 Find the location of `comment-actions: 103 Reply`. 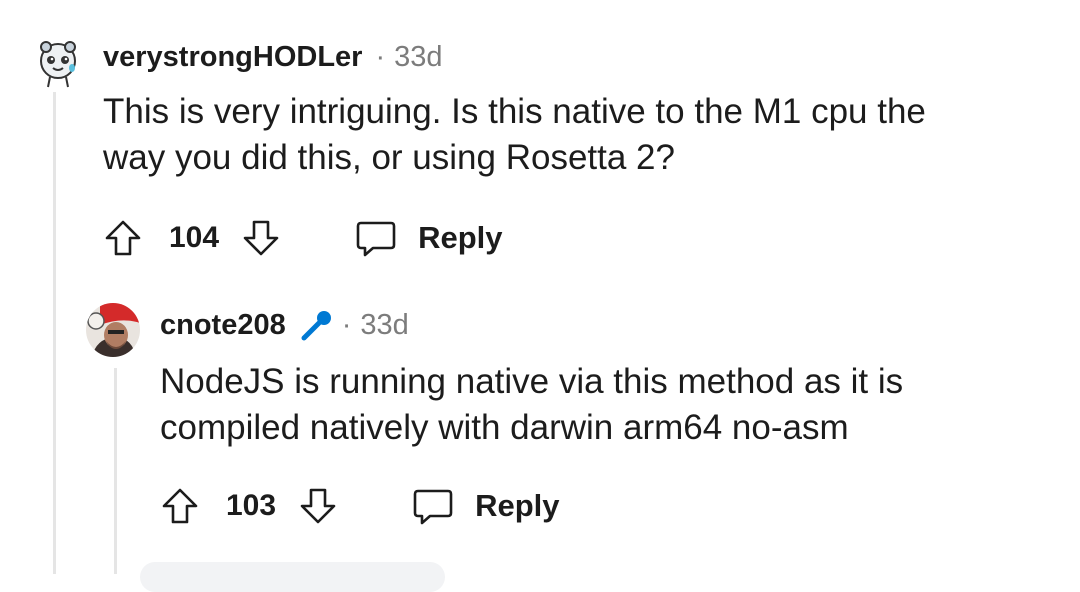

comment-actions: 103 Reply is located at coordinates (359, 506).